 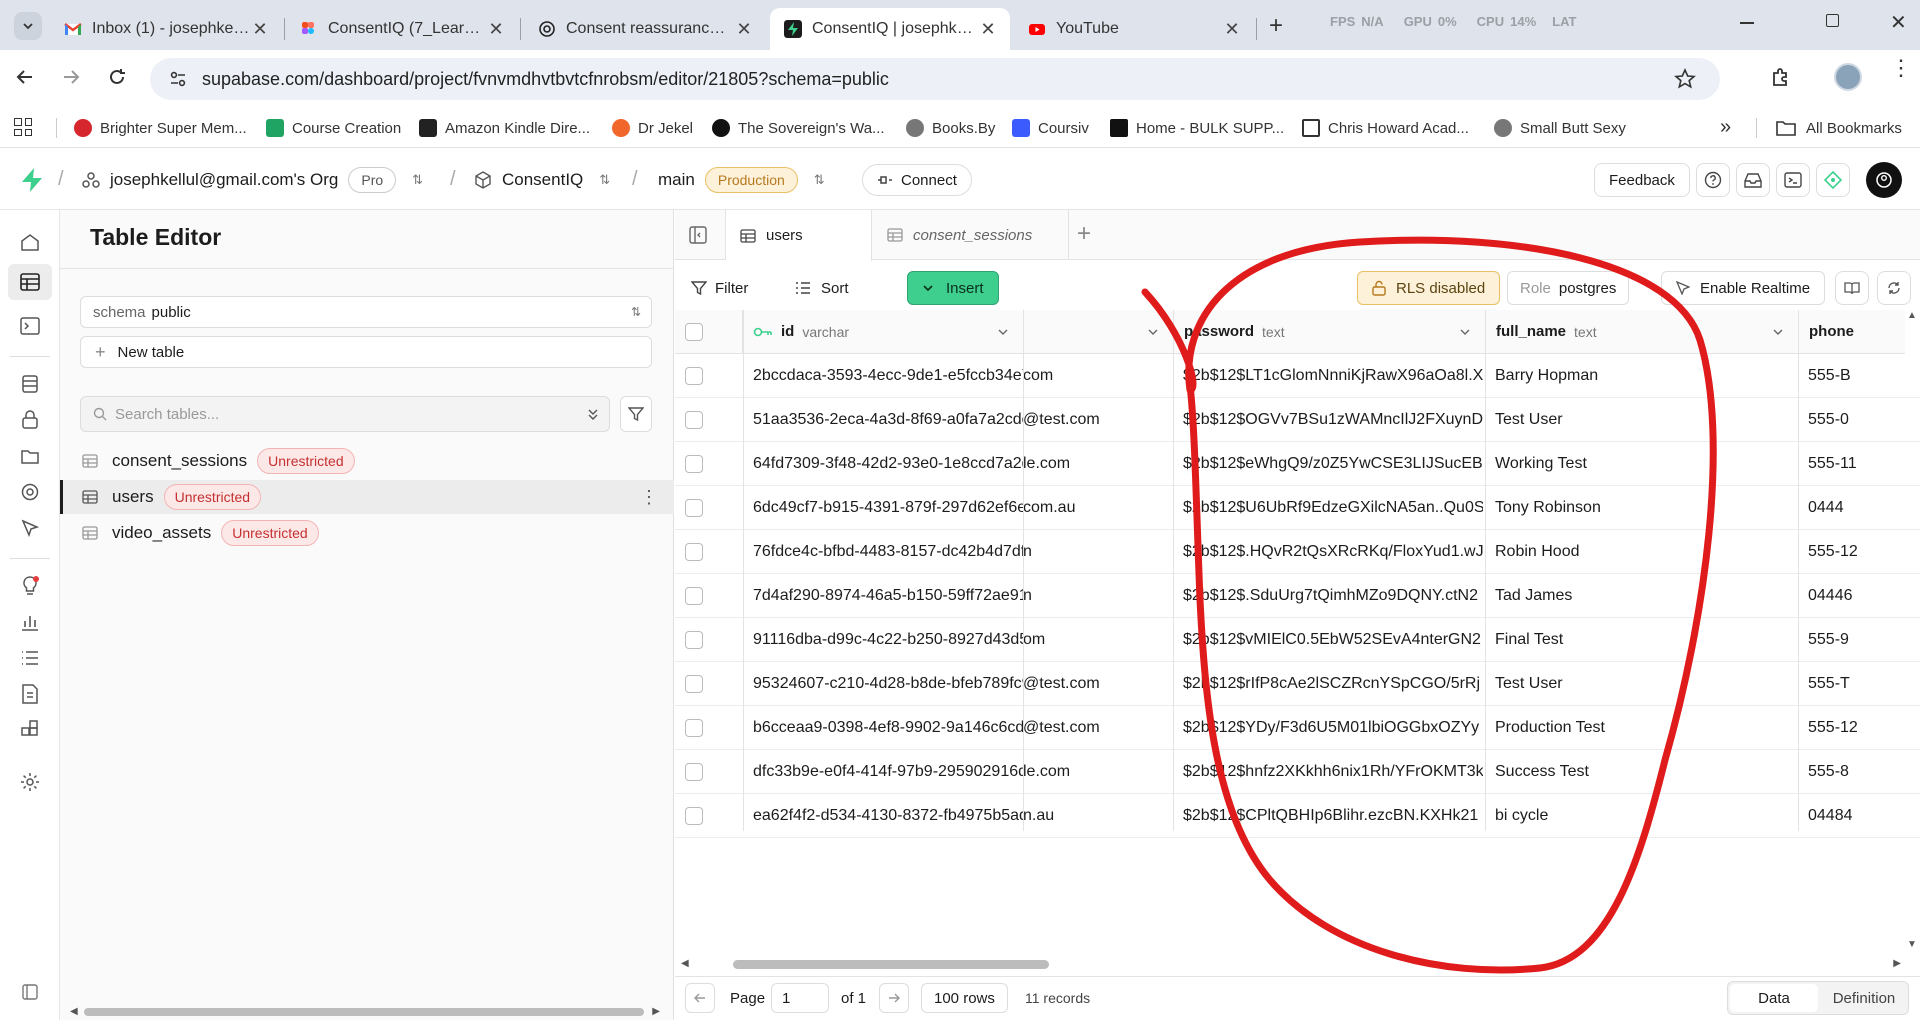 What do you see at coordinates (1084, 234) in the screenshot?
I see `add-tab-button: +` at bounding box center [1084, 234].